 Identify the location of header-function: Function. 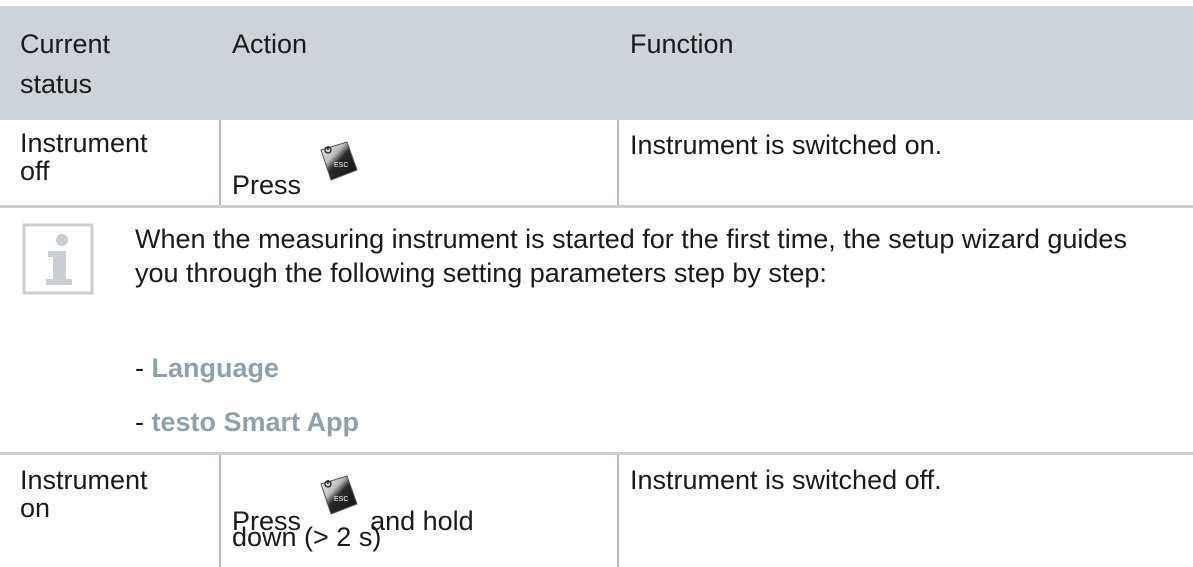
(682, 44).